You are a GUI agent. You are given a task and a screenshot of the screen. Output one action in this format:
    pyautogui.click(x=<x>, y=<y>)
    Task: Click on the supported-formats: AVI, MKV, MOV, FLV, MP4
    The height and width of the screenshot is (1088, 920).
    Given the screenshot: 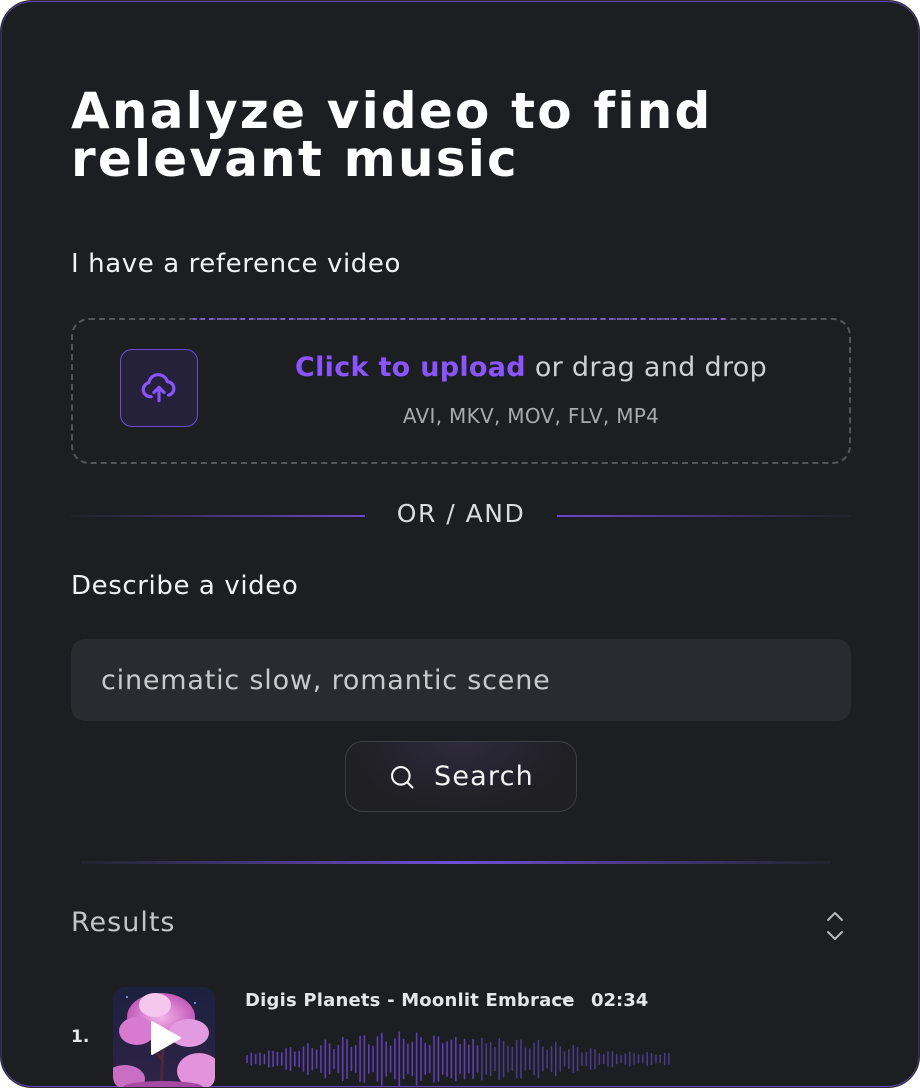 What is the action you would take?
    pyautogui.click(x=531, y=416)
    